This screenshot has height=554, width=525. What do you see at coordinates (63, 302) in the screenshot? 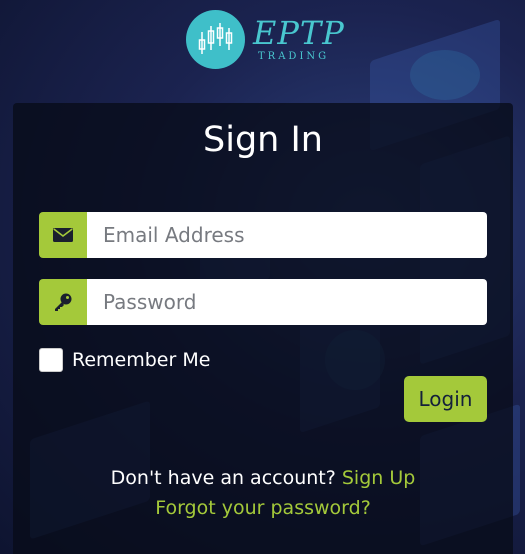
I see `key-icon` at bounding box center [63, 302].